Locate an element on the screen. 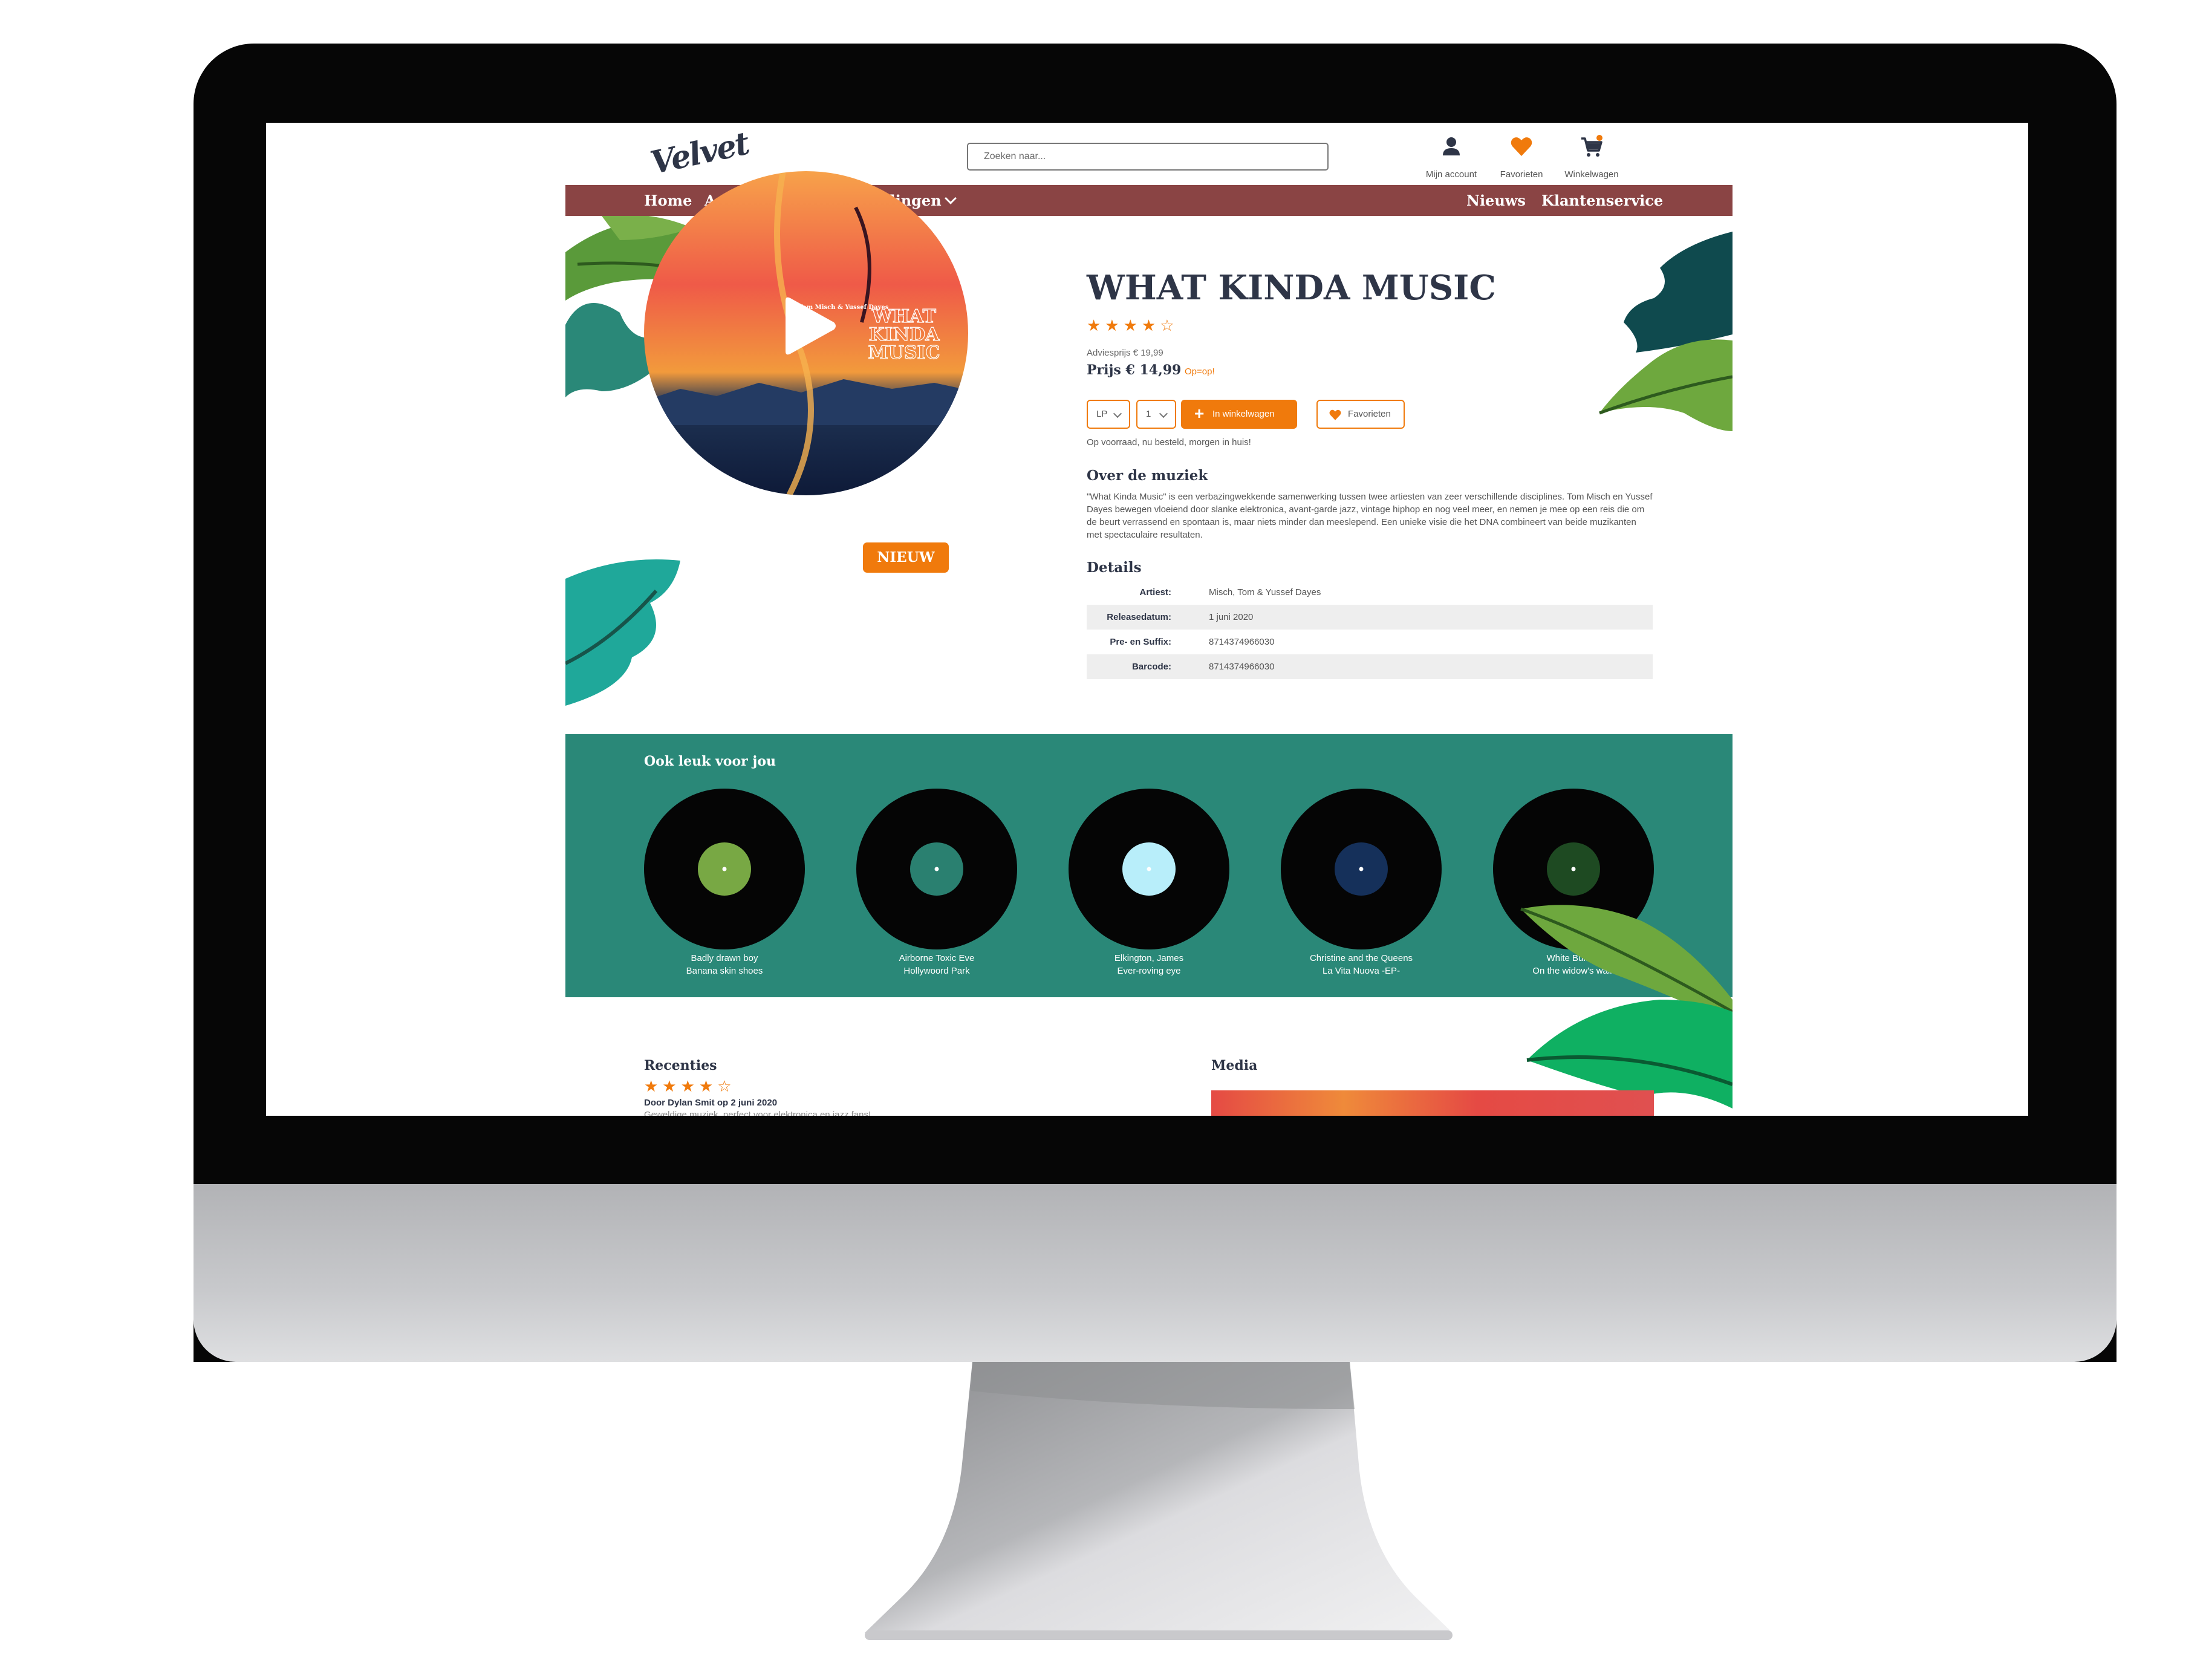 The image size is (2206, 1680). advice-price: Adviesprijs € 19,99 is located at coordinates (1125, 353).